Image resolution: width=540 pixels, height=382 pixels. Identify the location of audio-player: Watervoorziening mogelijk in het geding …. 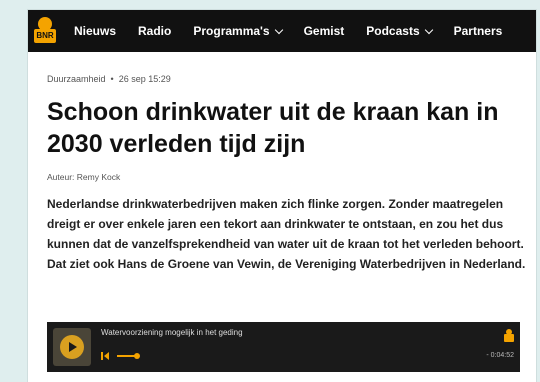
(283, 347).